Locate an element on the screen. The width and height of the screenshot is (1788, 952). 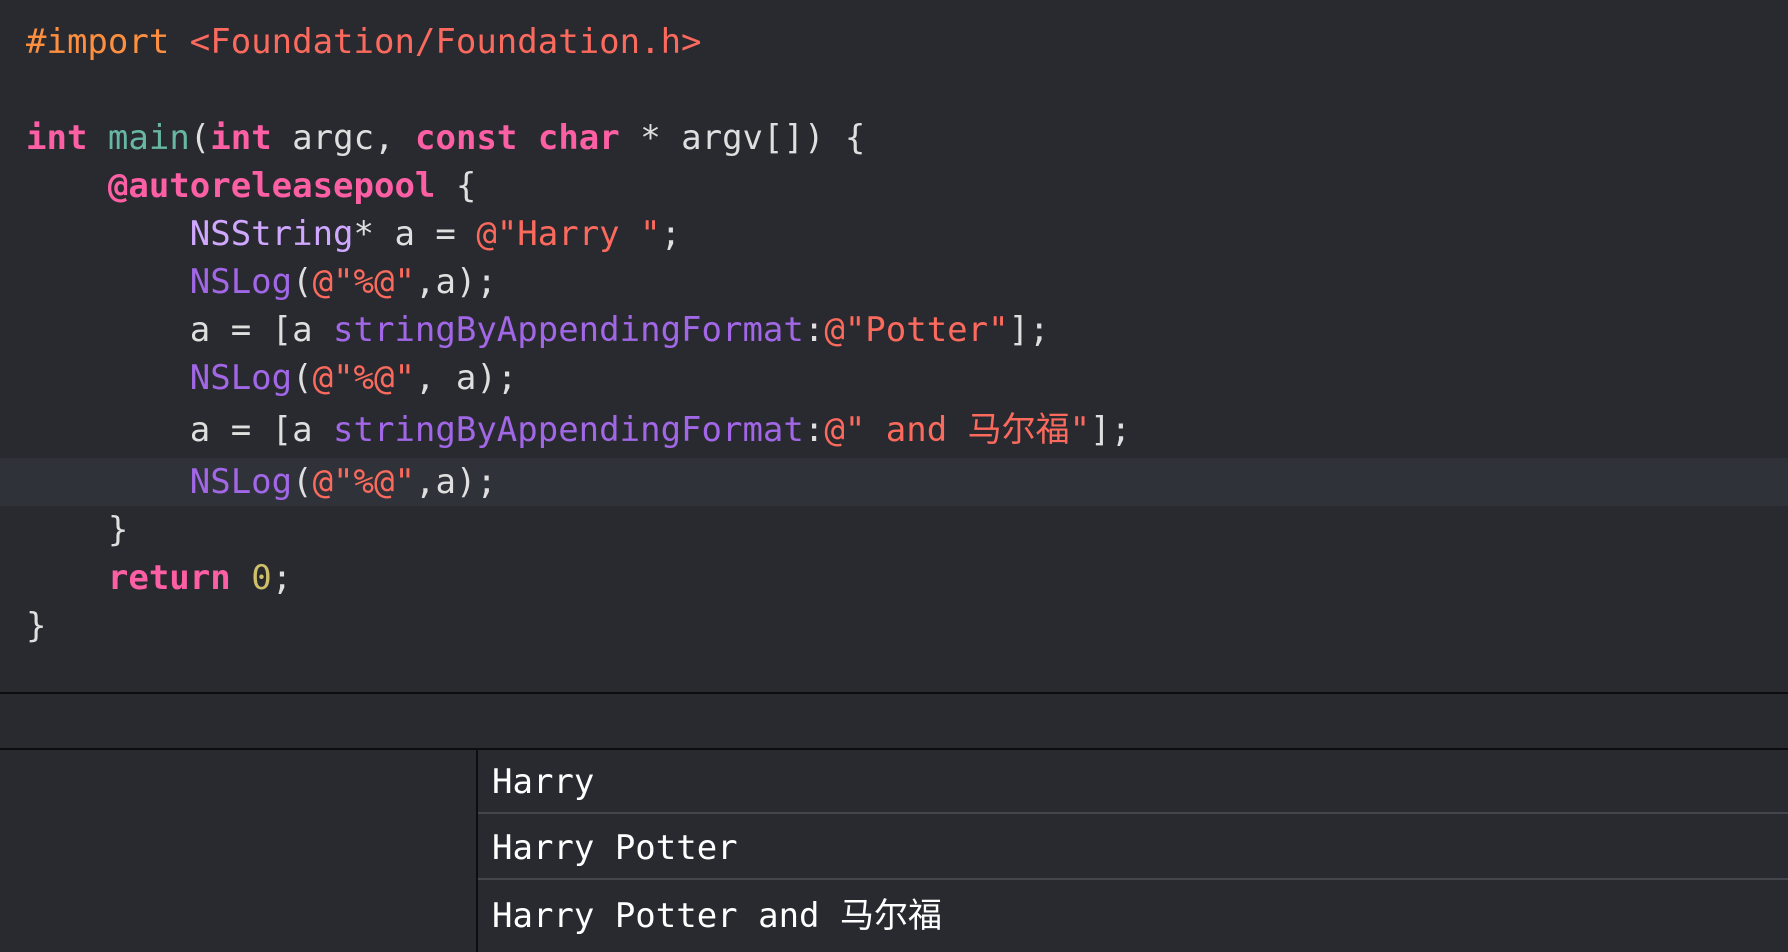
code-token: @" and 马尔福" is located at coordinates (957, 430).